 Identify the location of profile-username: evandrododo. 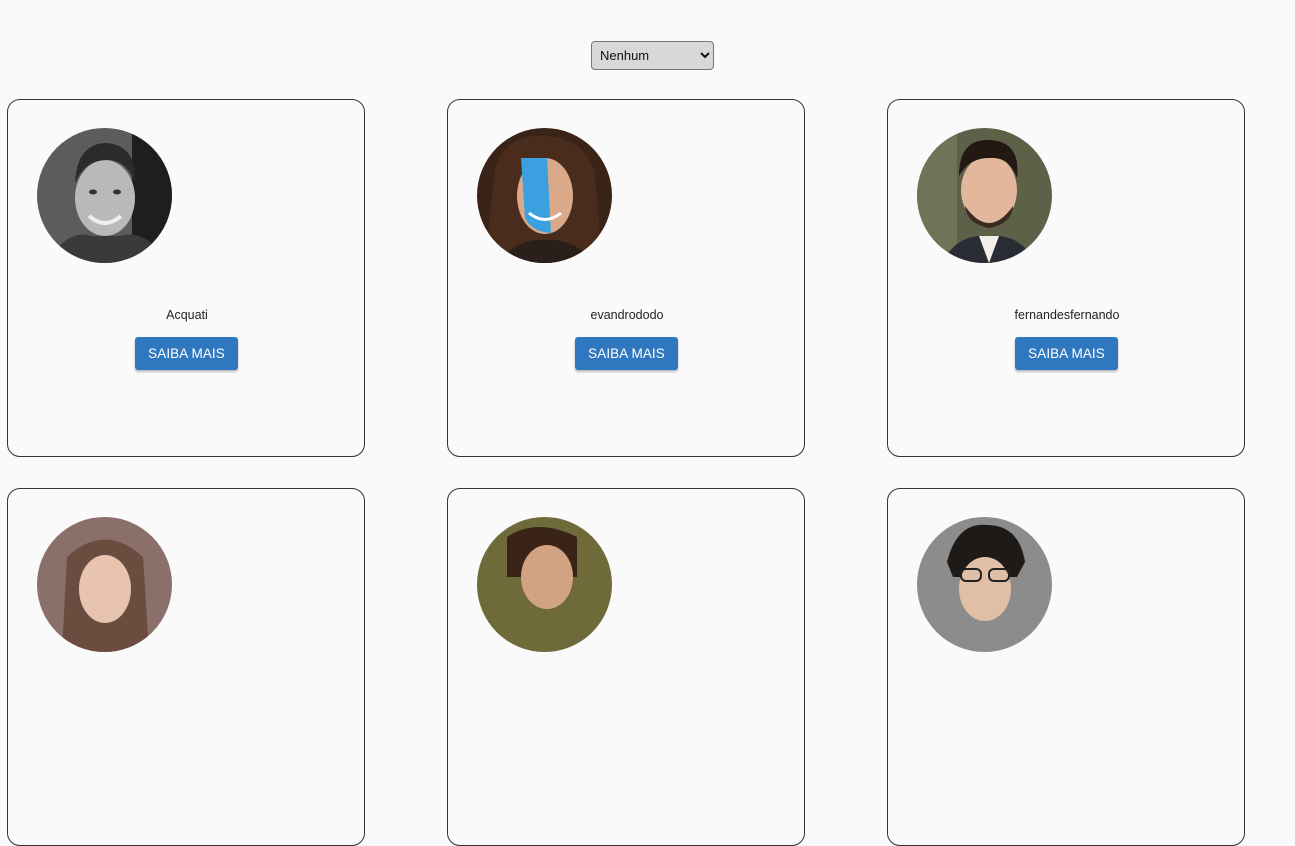
(627, 315).